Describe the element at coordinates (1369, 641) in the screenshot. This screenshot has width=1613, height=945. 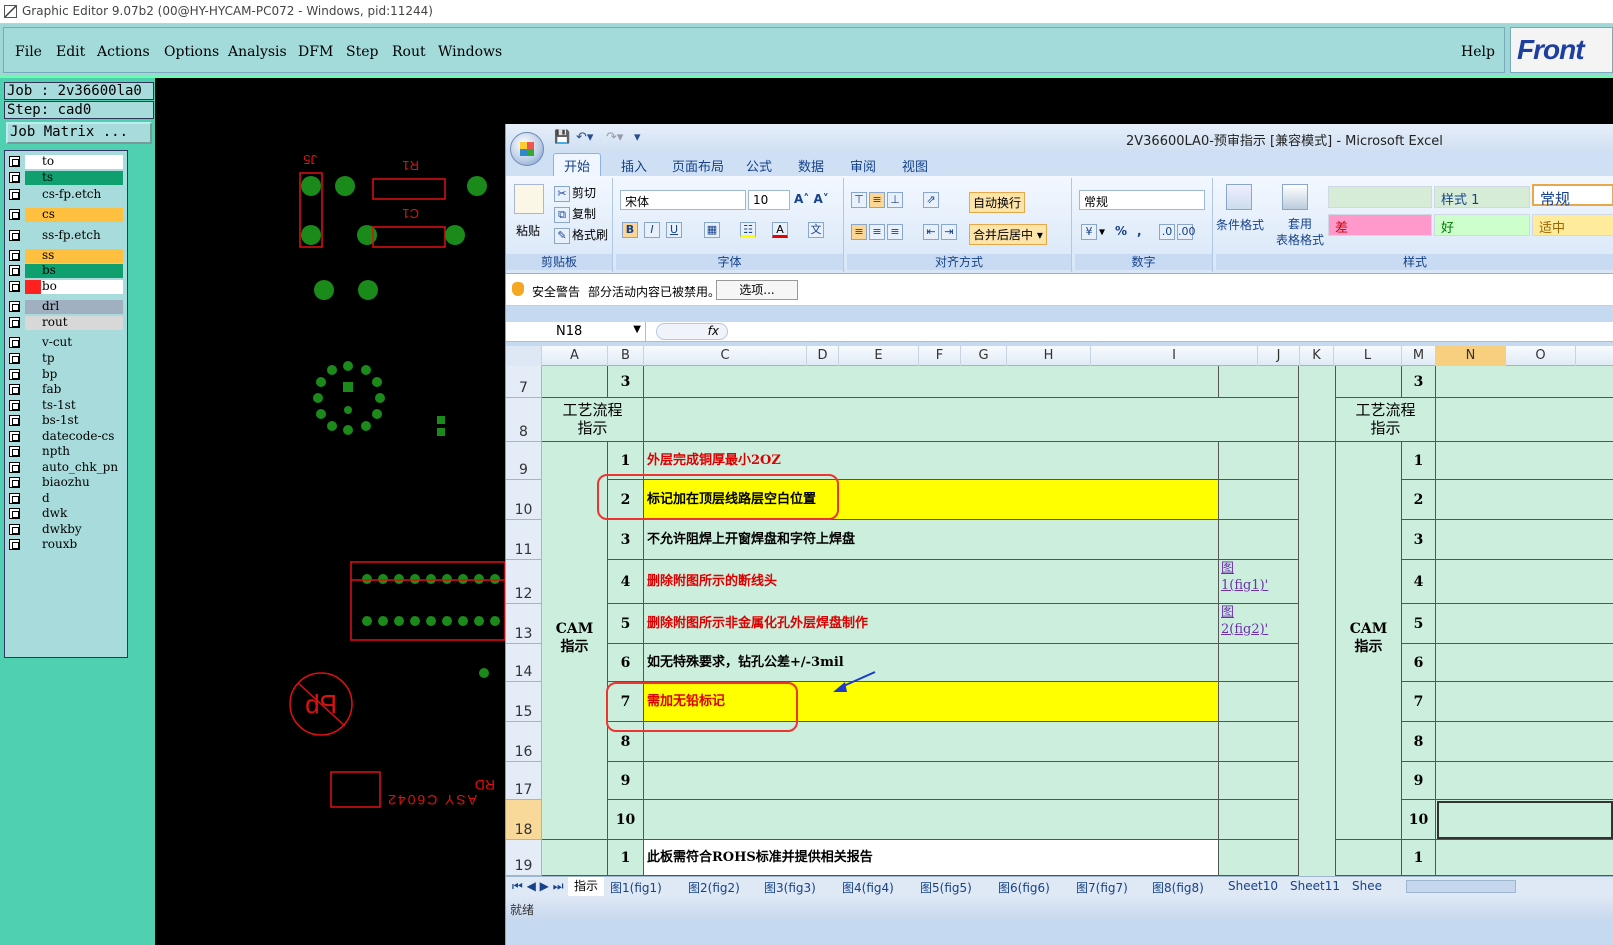
I see `cam-label-cell: CAM 指示` at that location.